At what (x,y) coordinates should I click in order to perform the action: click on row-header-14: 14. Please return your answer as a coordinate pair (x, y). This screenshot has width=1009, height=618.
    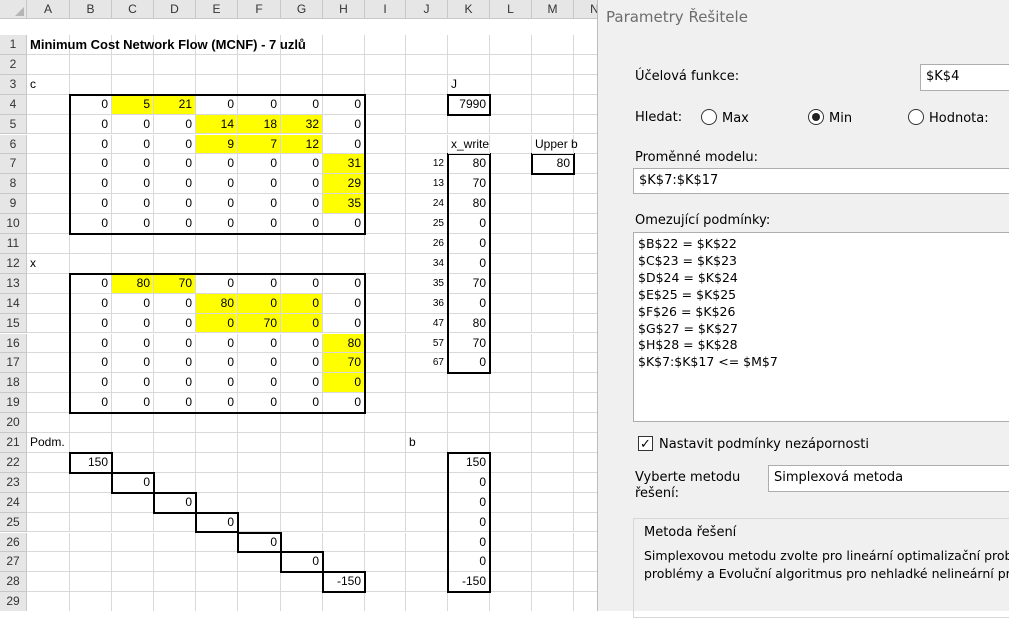
    Looking at the image, I should click on (13, 303).